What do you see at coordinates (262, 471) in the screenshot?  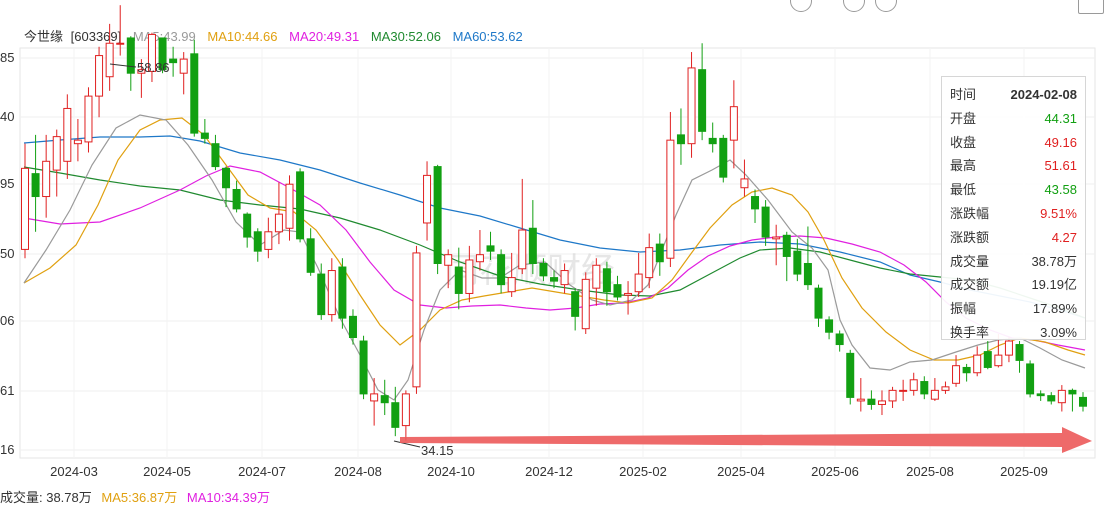 I see `x-tick-label: 2024-07` at bounding box center [262, 471].